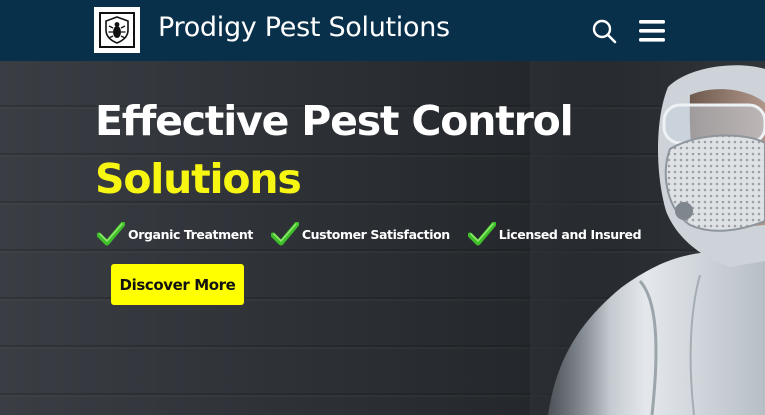 The width and height of the screenshot is (765, 415). I want to click on feature-label: Customer Satisfaction, so click(375, 234).